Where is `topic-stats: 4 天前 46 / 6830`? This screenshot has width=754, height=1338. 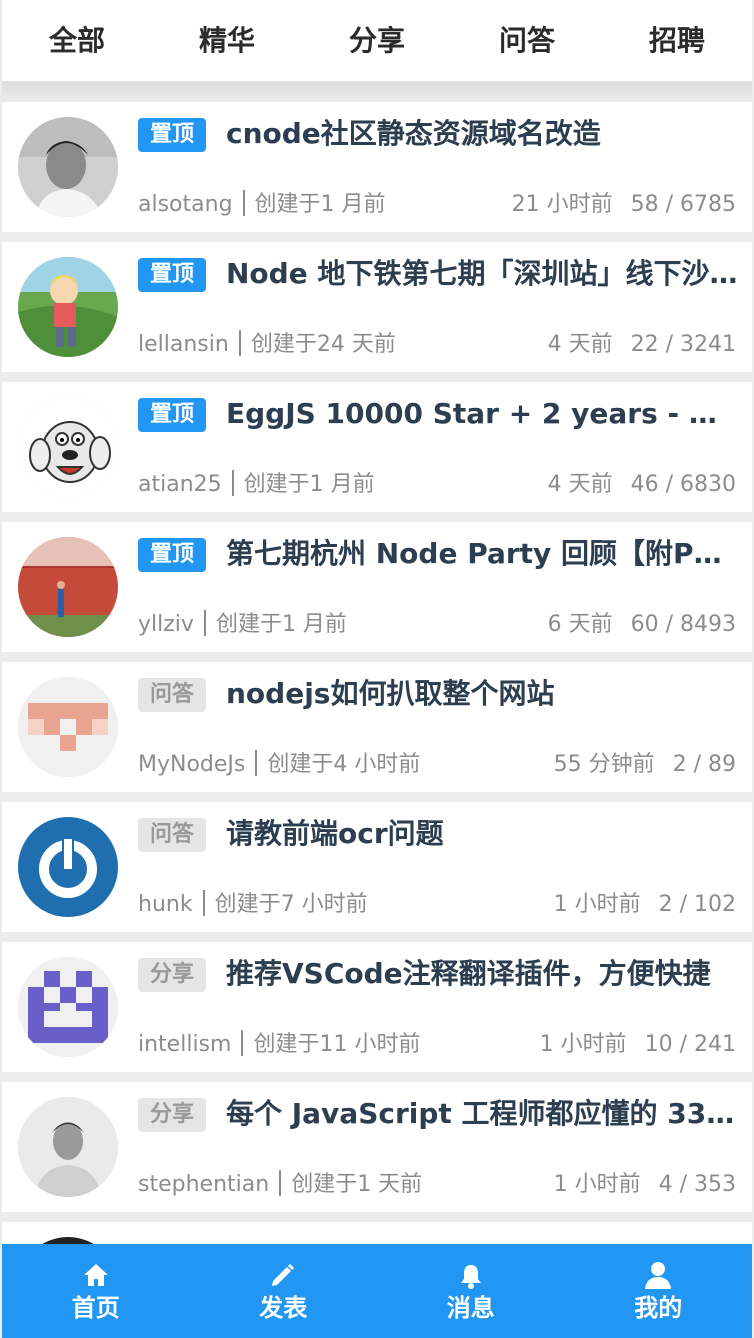 topic-stats: 4 天前 46 / 6830 is located at coordinates (642, 485).